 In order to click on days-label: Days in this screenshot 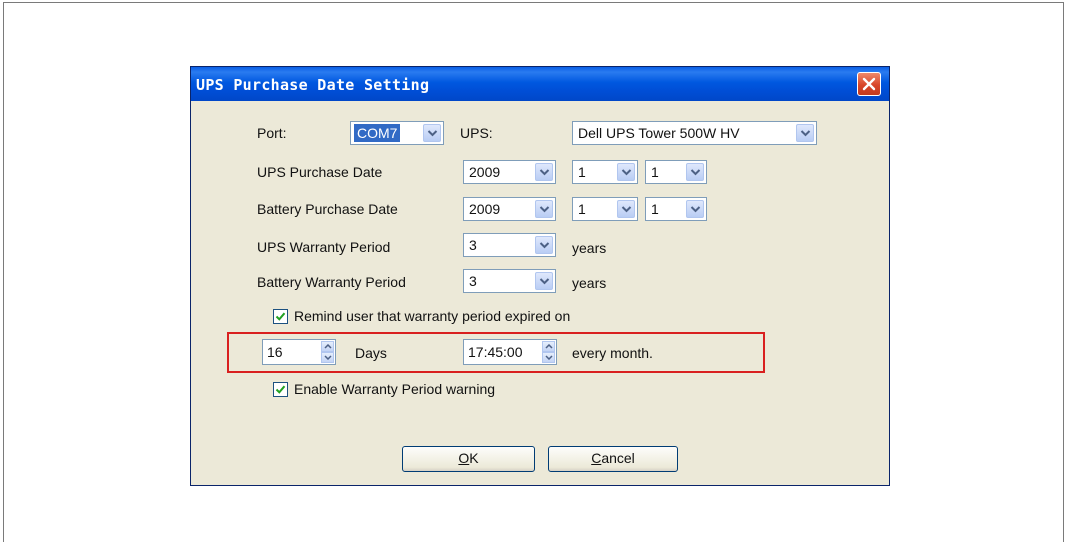, I will do `click(371, 353)`.